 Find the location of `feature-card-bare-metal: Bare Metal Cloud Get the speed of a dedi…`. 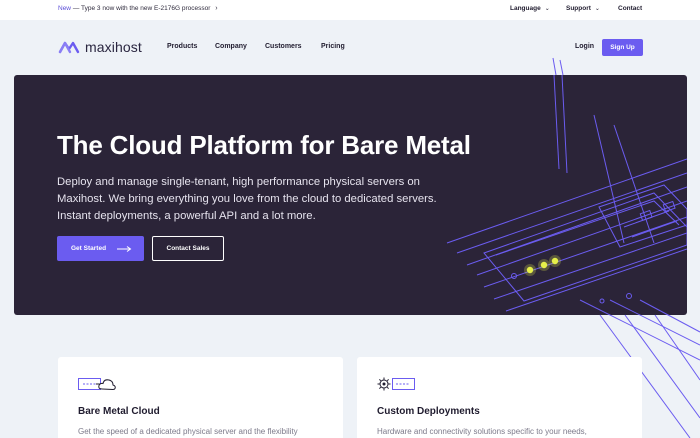

feature-card-bare-metal: Bare Metal Cloud Get the speed of a dedi… is located at coordinates (200, 397).